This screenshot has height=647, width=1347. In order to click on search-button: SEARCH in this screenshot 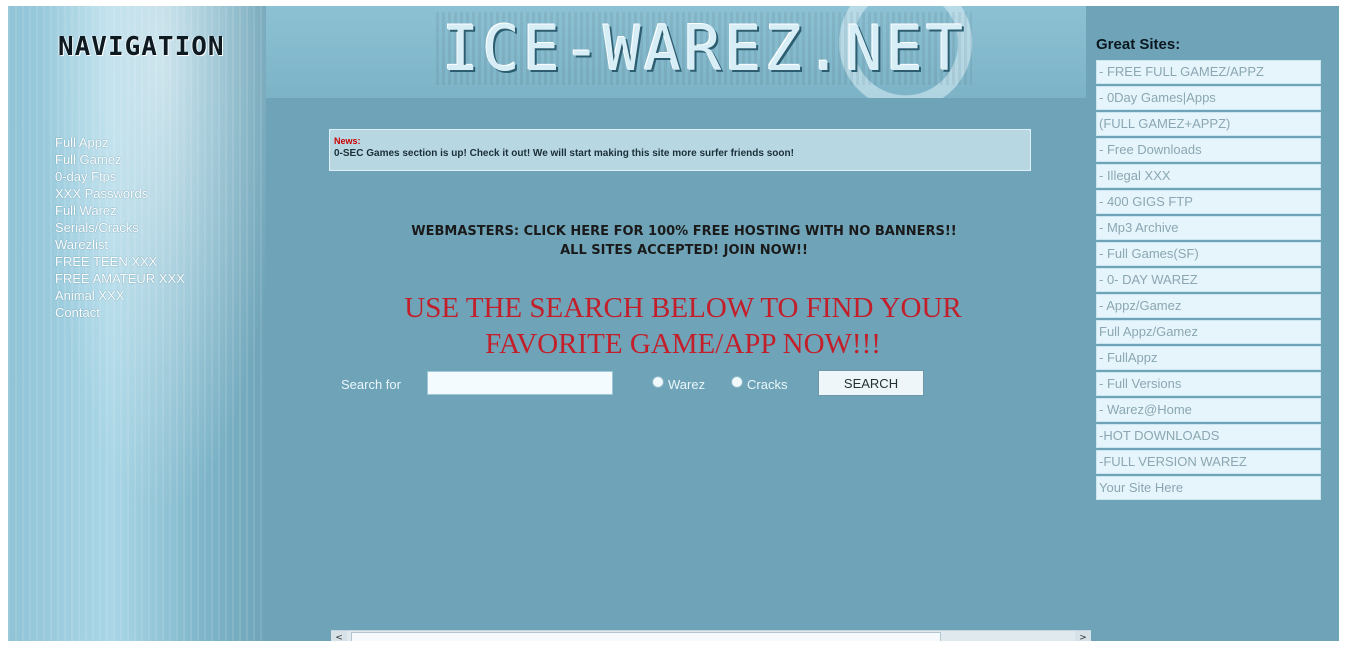, I will do `click(871, 383)`.